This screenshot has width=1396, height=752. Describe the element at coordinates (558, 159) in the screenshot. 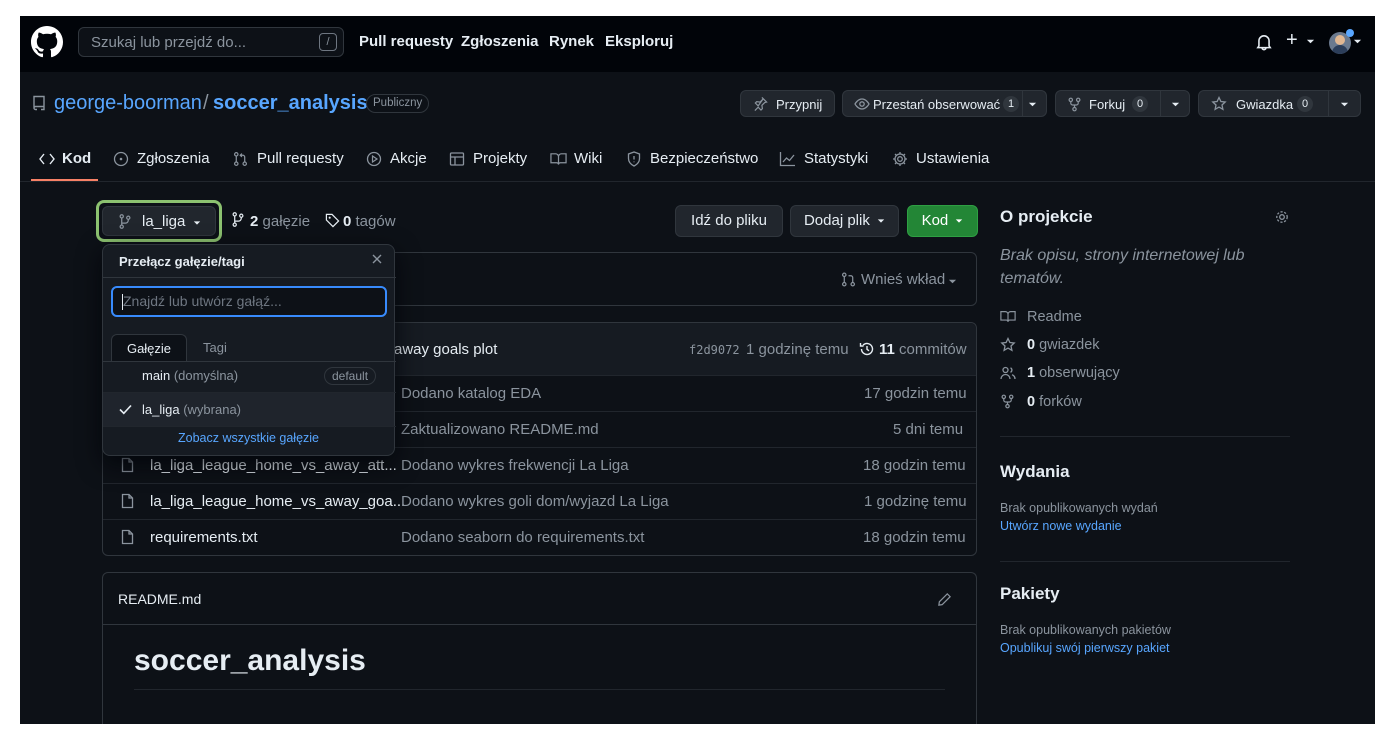

I see `book-icon` at that location.